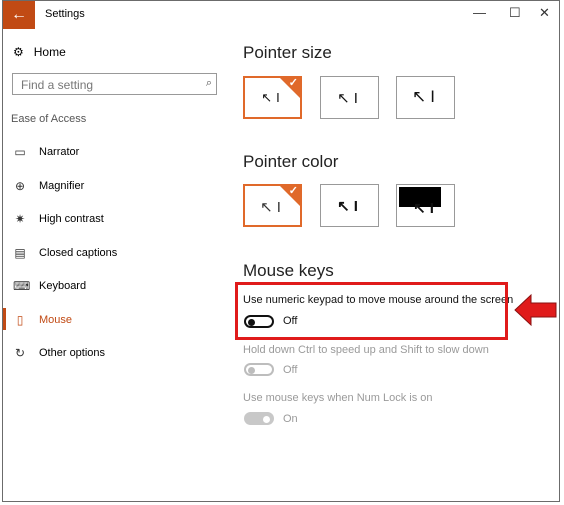 The image size is (564, 505). Describe the element at coordinates (20, 219) in the screenshot. I see `contrast-icon: ✷` at that location.